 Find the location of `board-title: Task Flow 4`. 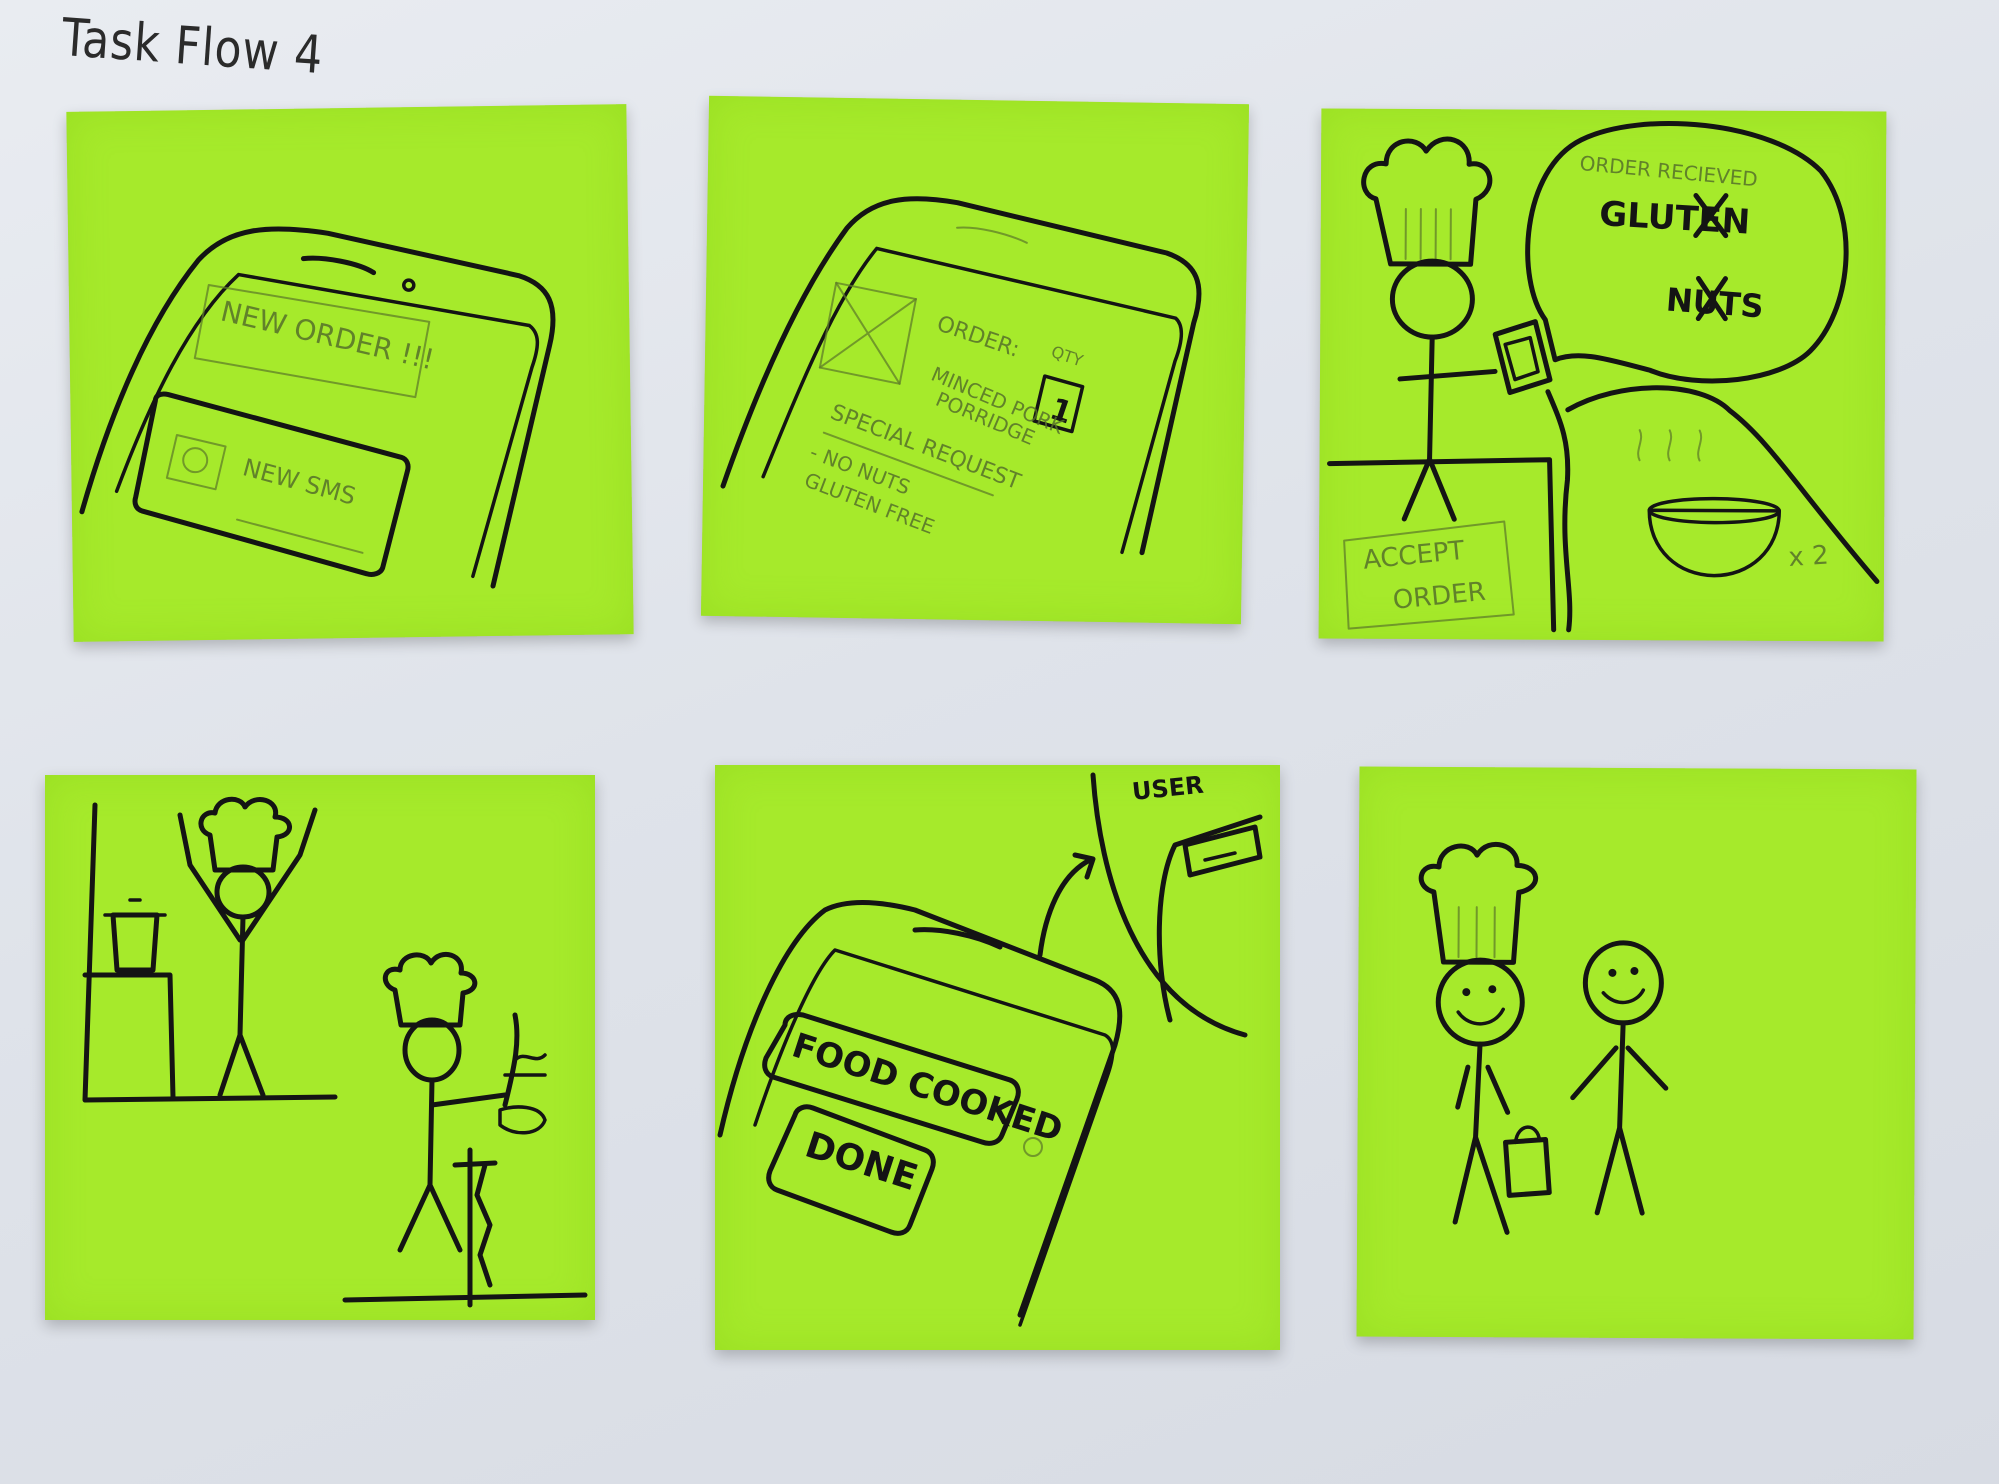

board-title: Task Flow 4 is located at coordinates (192, 47).